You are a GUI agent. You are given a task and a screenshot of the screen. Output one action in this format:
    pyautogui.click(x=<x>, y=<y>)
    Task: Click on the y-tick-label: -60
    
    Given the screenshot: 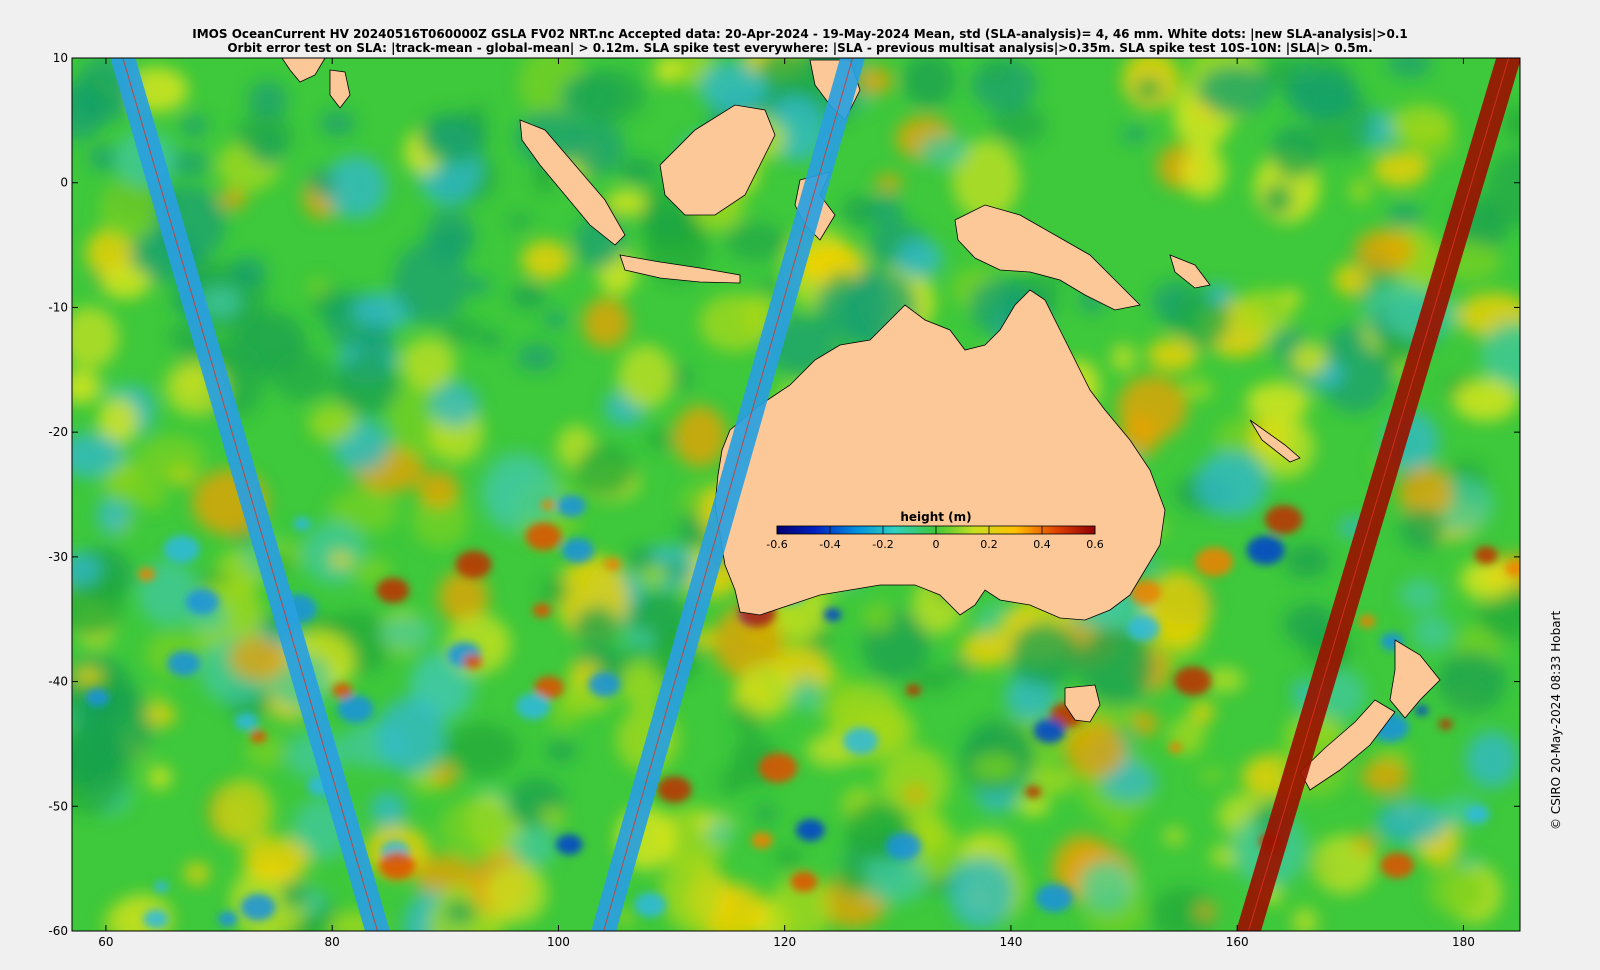 What is the action you would take?
    pyautogui.click(x=58, y=931)
    